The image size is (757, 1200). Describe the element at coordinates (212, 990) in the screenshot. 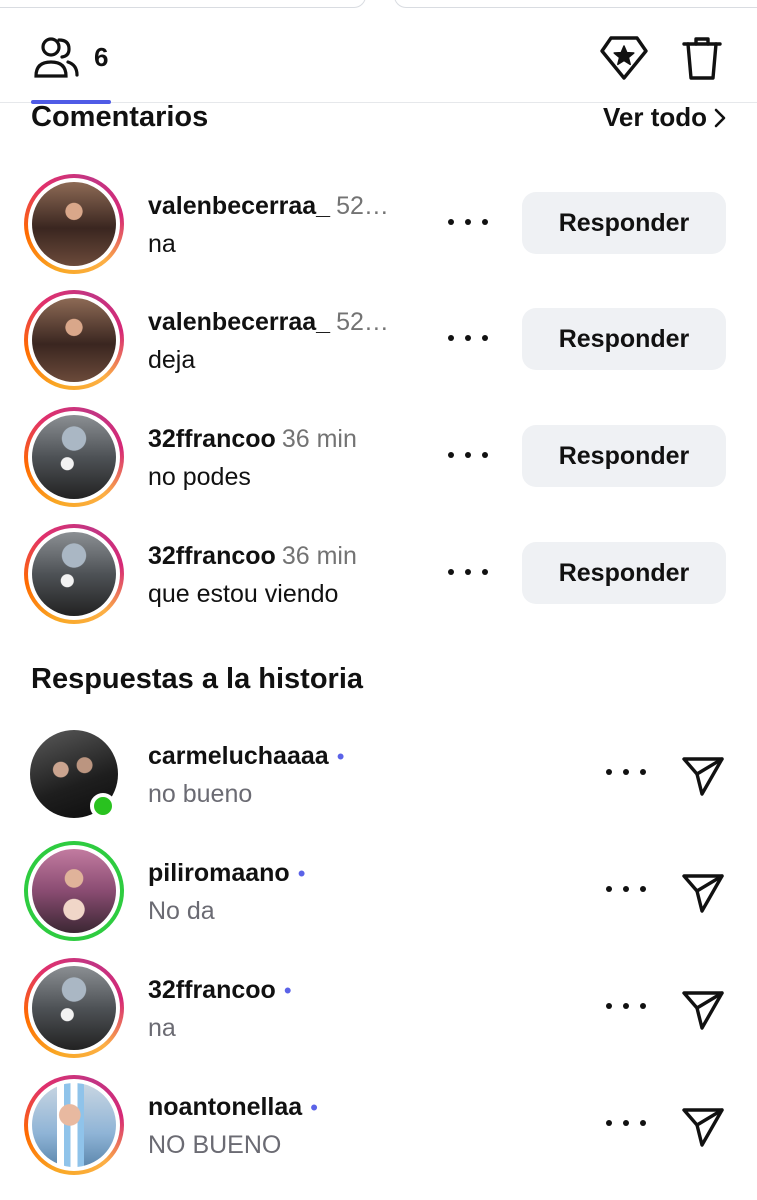

I see `reply-username: 32ffrancoo` at that location.